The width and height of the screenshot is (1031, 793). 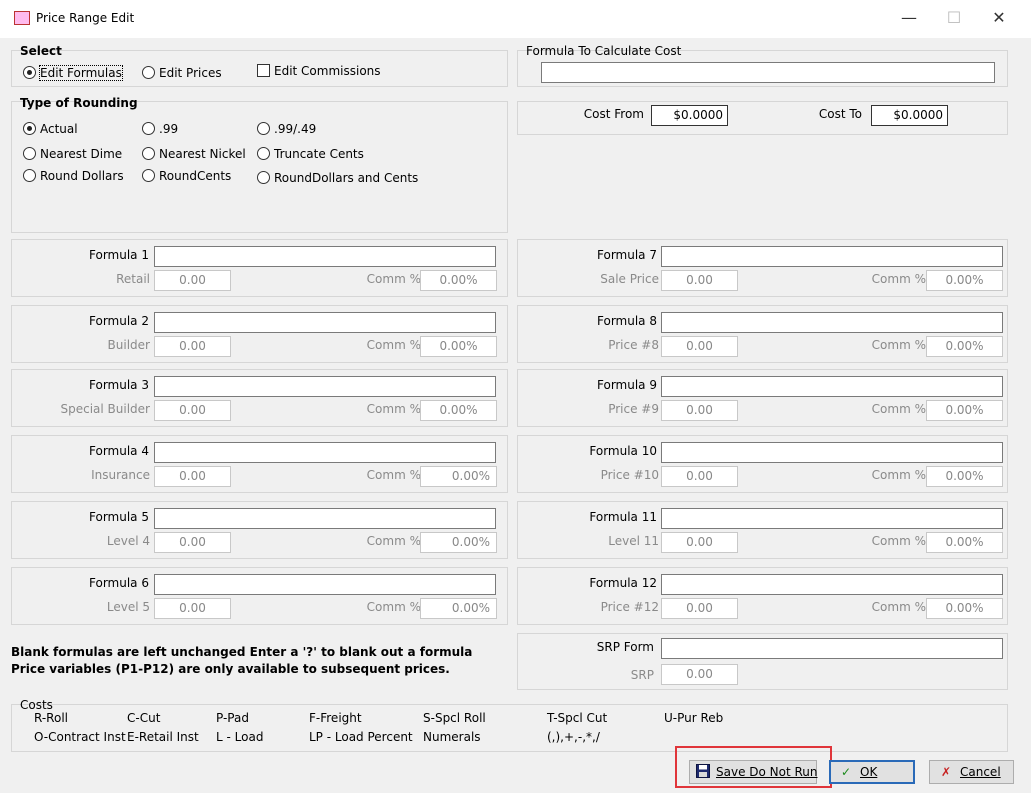 I want to click on radio-99: .99, so click(x=160, y=129).